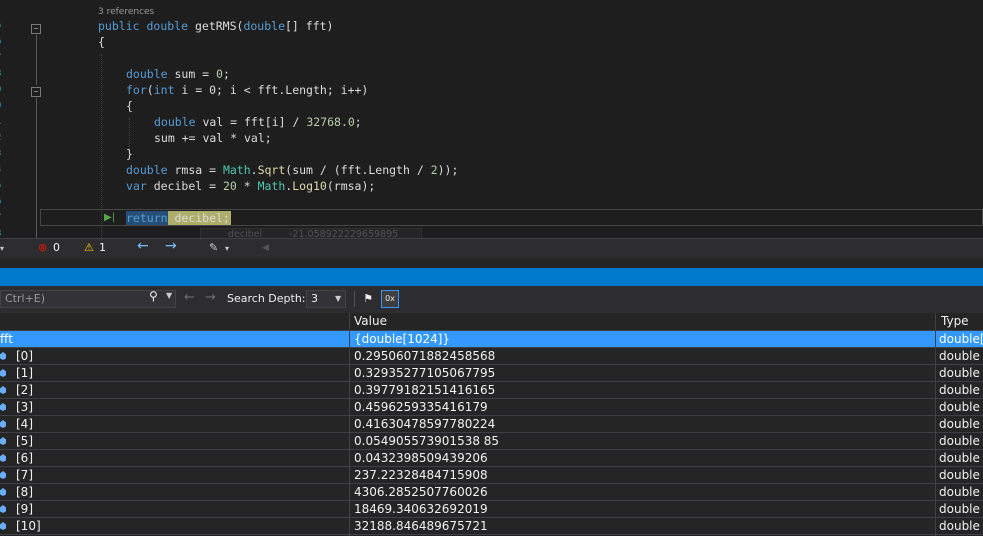 The width and height of the screenshot is (983, 536). I want to click on row-name: [6], so click(24, 458).